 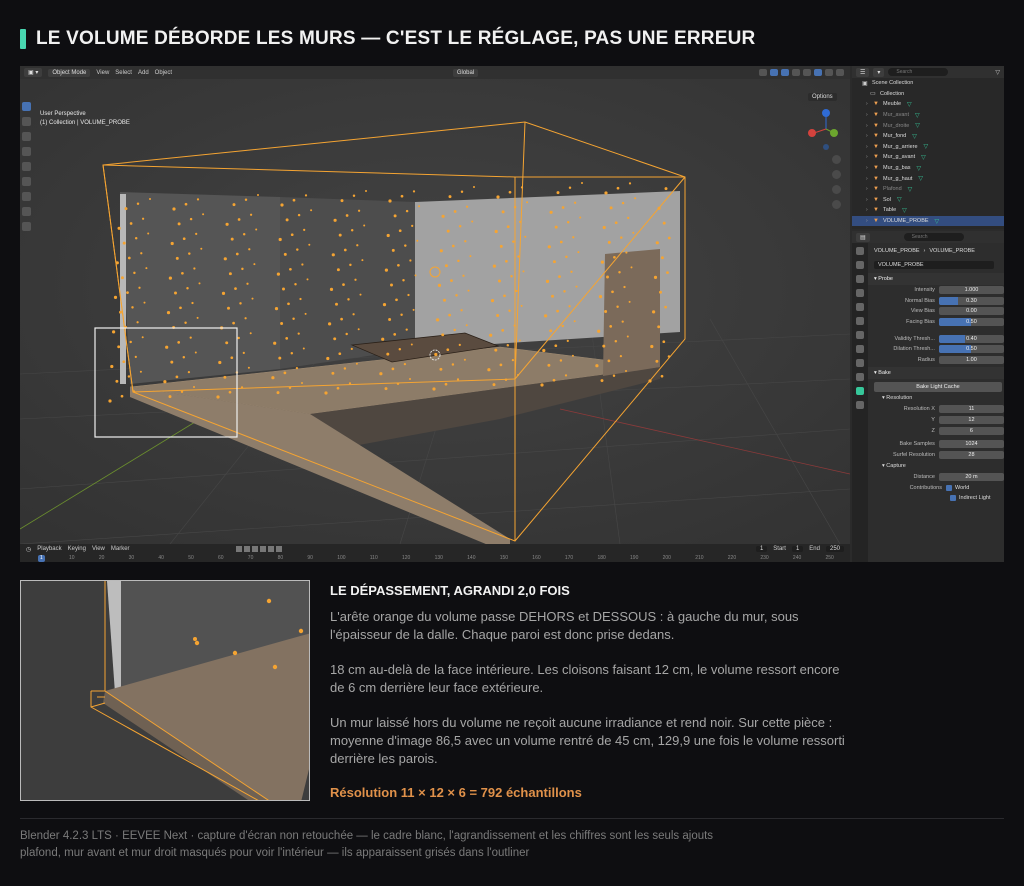 I want to click on probe-value-field: 1.000, so click(x=971, y=290).